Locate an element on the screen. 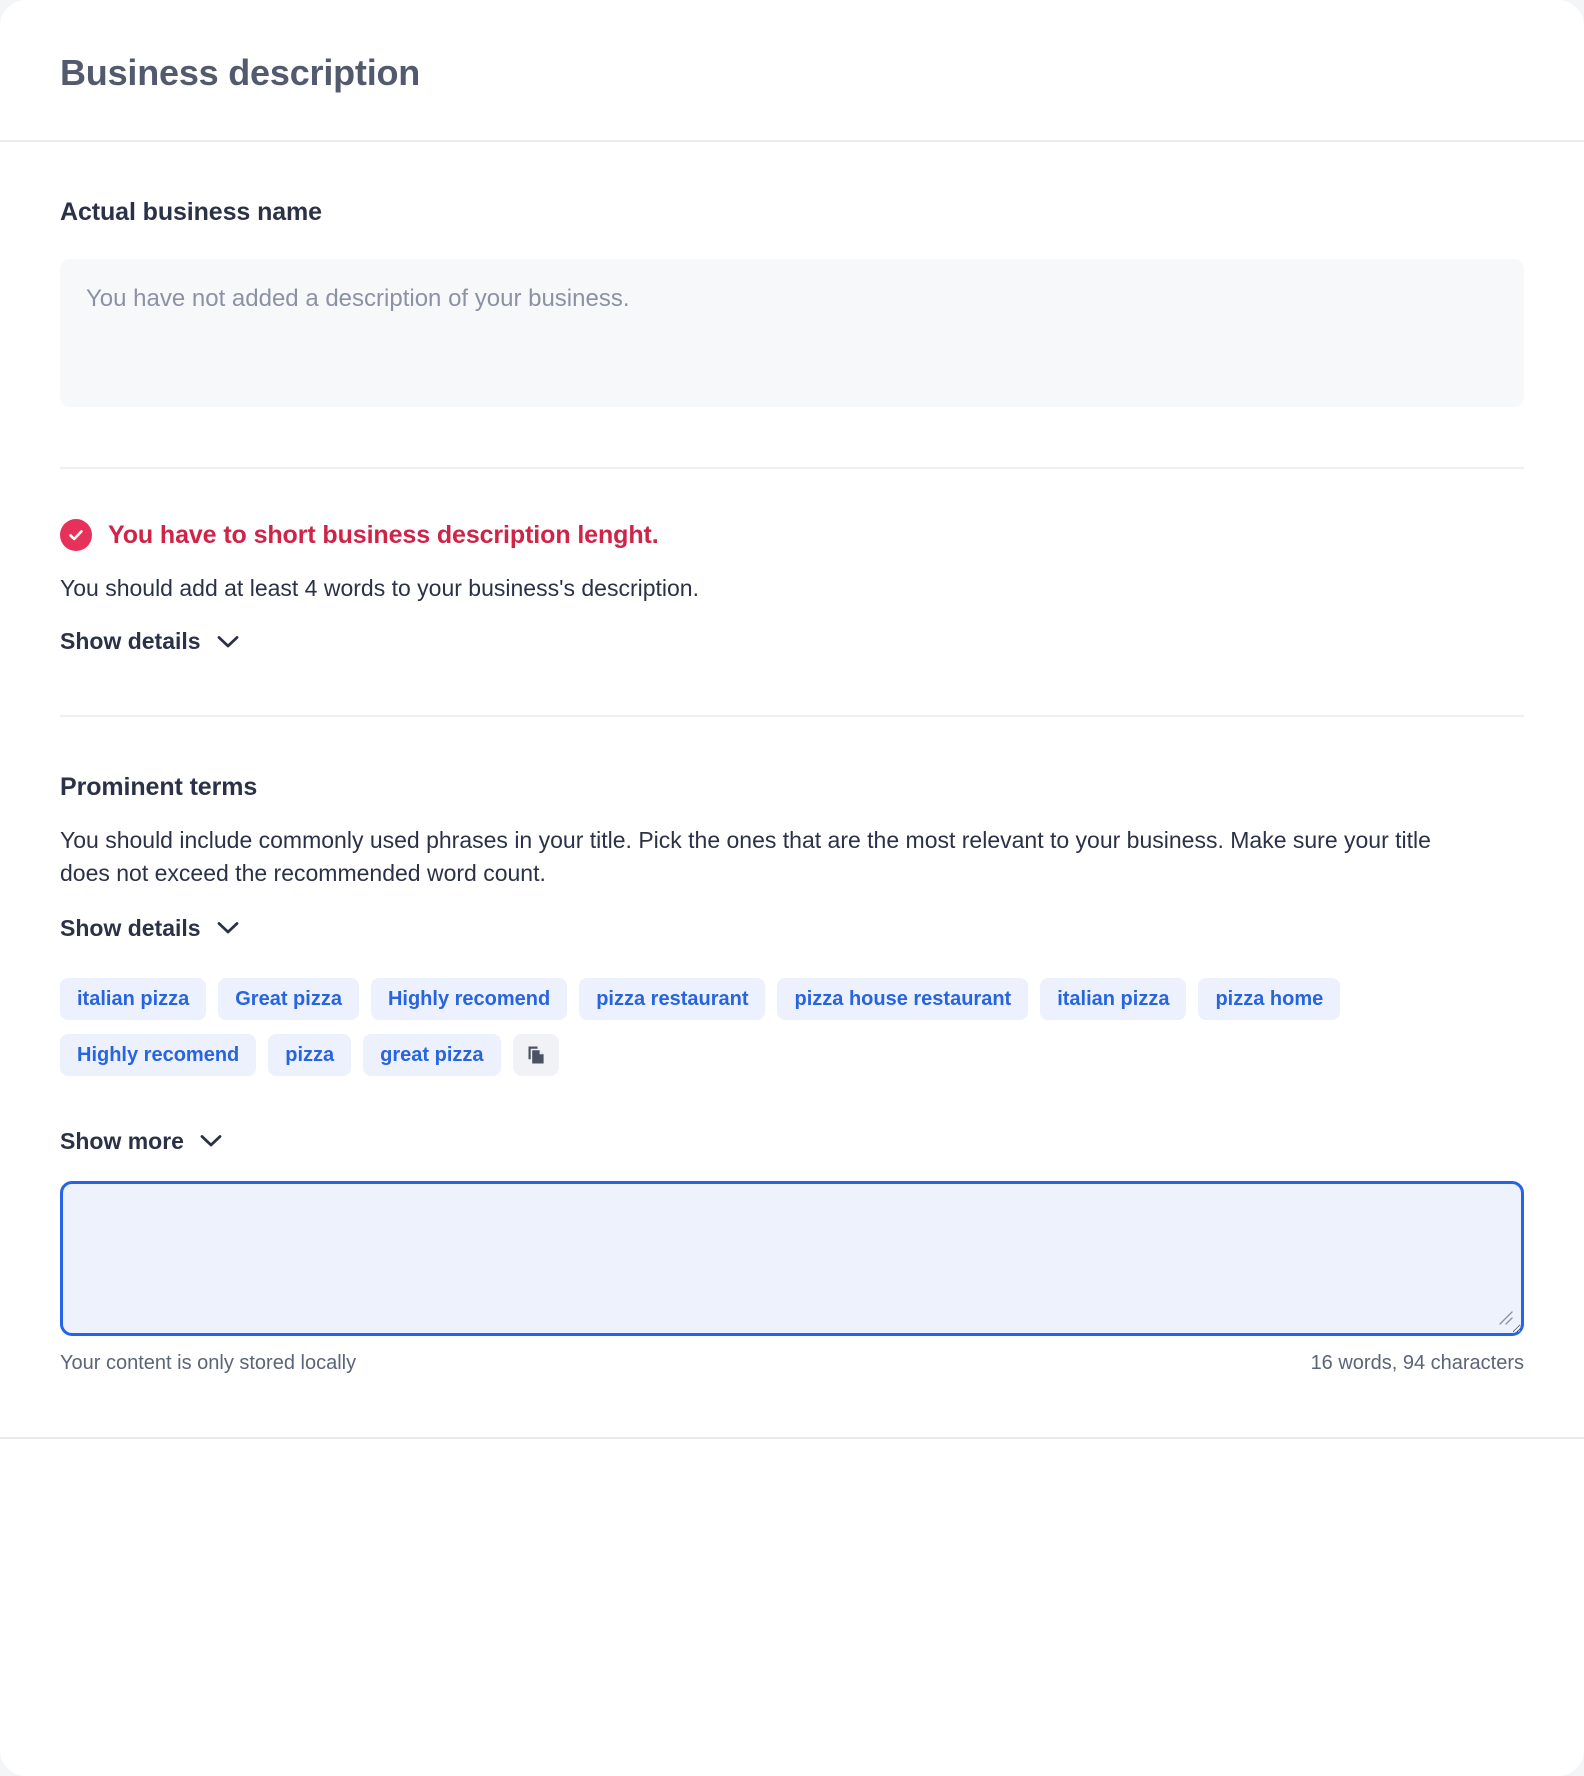 This screenshot has height=1776, width=1584. description-editor-wrapper is located at coordinates (792, 1258).